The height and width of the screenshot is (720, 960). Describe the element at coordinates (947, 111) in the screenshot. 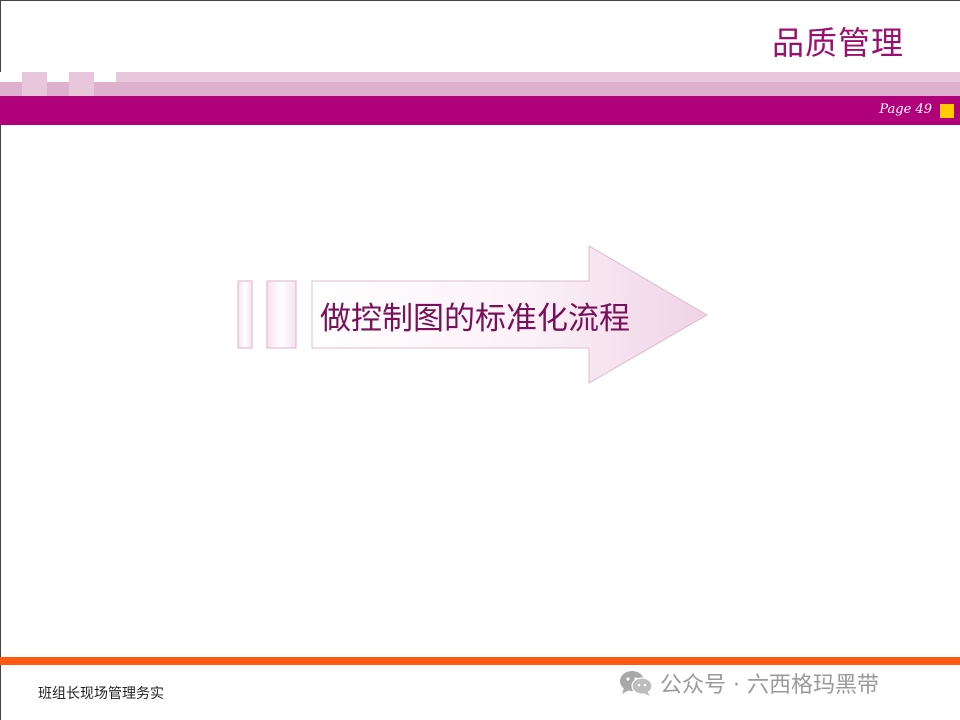

I see `page-accent-square` at that location.